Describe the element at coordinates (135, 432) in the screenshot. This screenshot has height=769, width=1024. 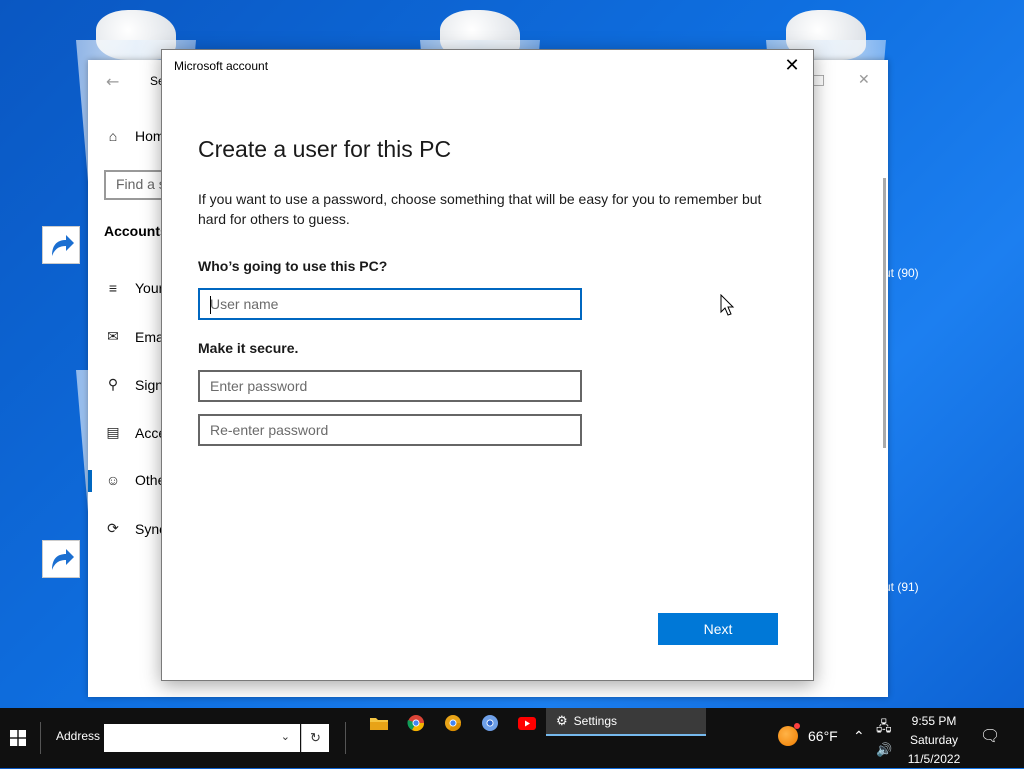
I see `sidebar-item-access: ▤ Acce` at that location.